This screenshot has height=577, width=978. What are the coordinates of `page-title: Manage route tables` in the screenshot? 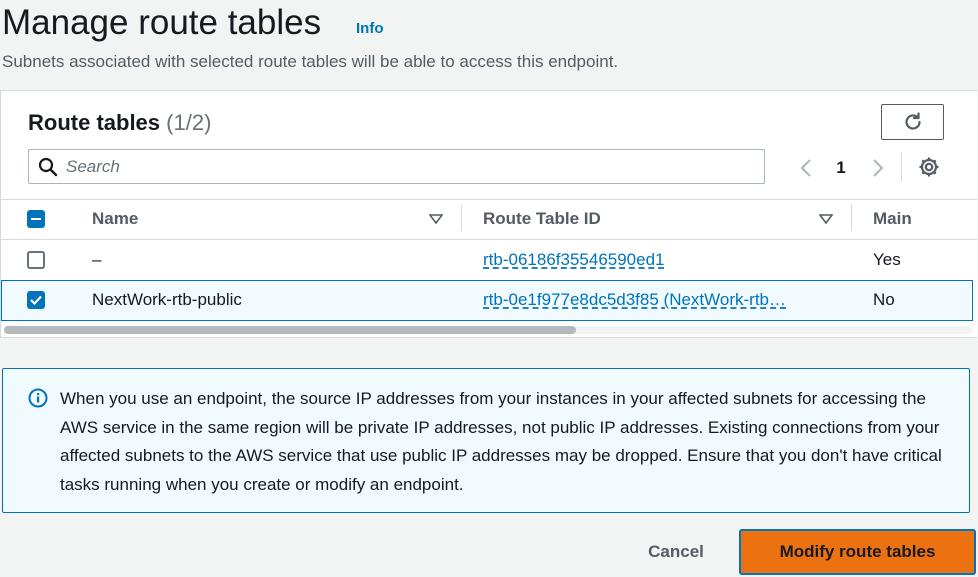 It's located at (162, 22).